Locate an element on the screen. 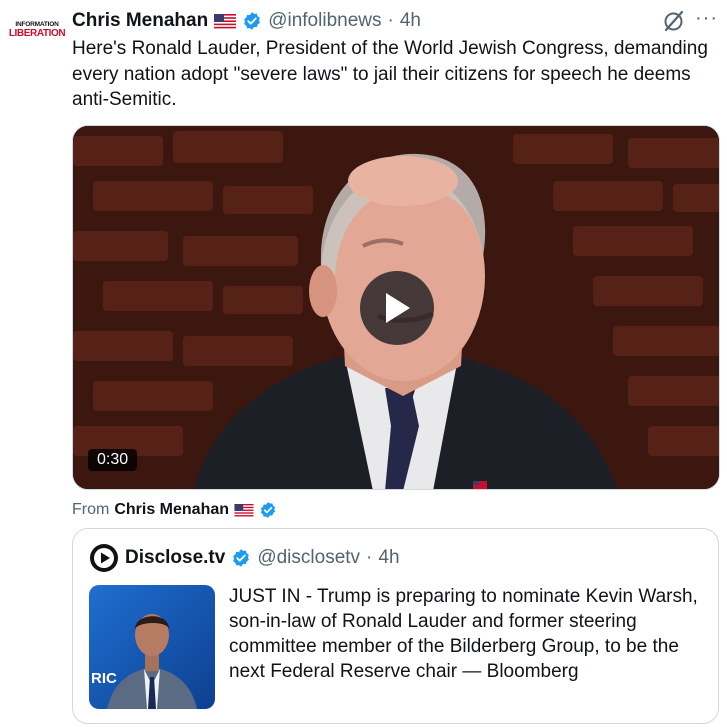  disclose-logo-icon is located at coordinates (104, 558).